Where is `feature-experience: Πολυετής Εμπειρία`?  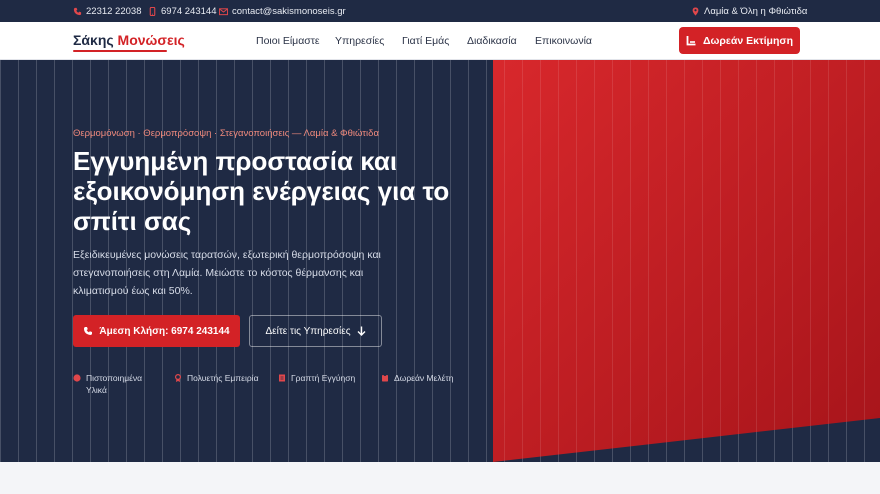 feature-experience: Πολυετής Εμπειρία is located at coordinates (216, 378).